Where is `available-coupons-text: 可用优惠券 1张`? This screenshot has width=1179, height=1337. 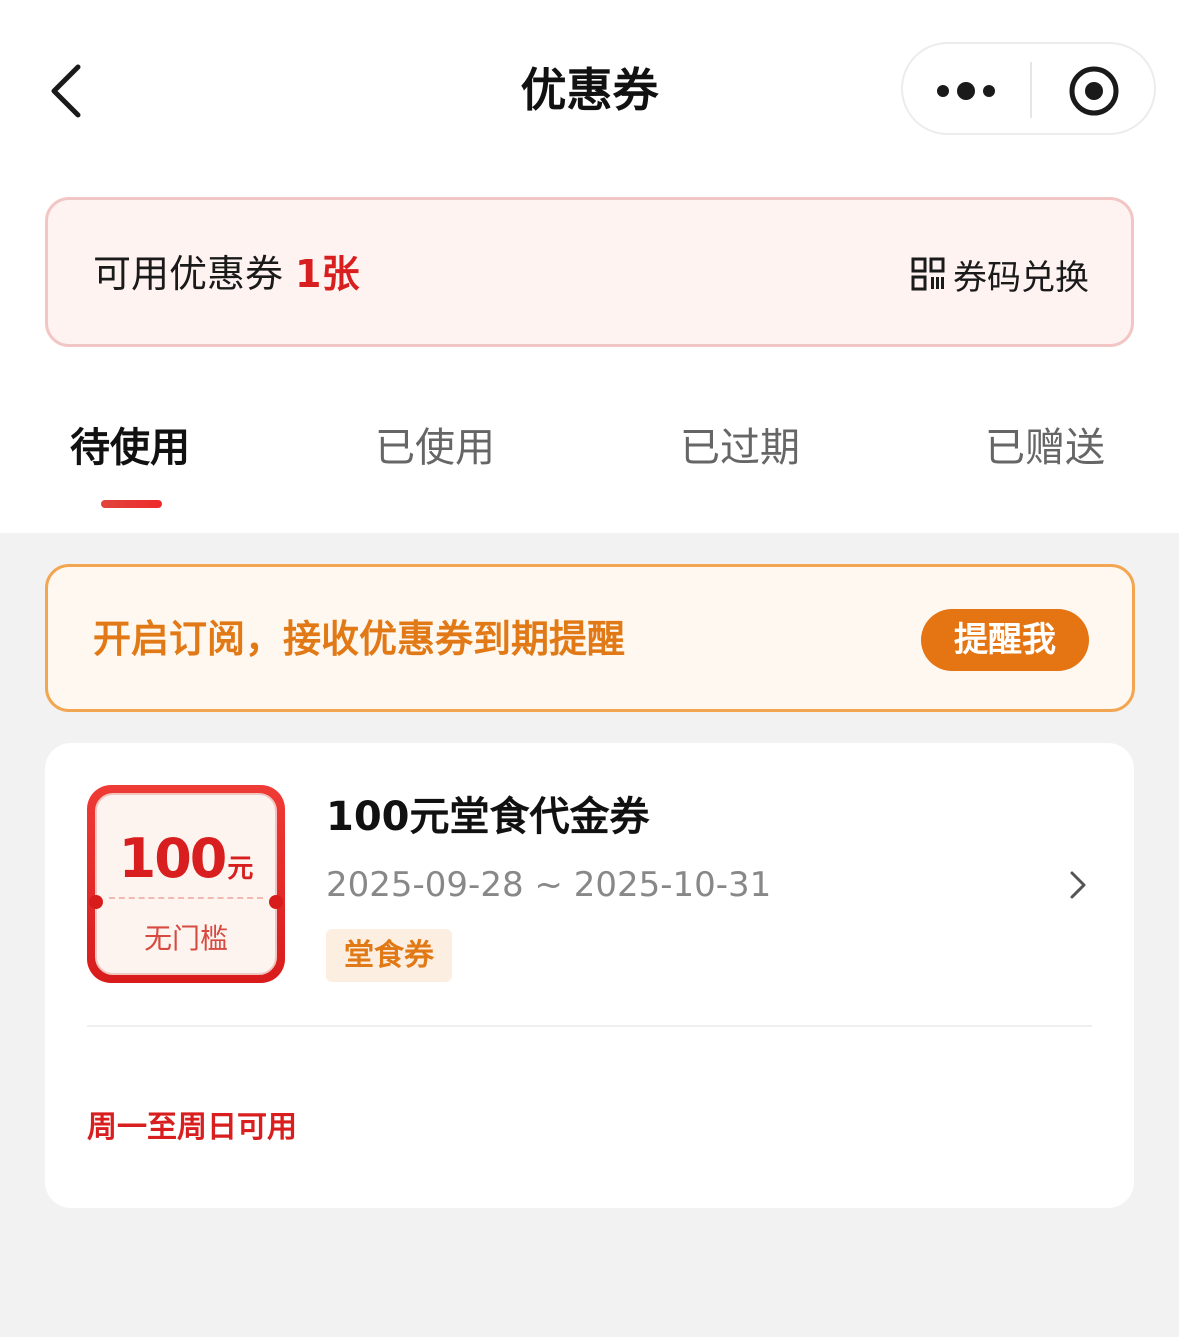 available-coupons-text: 可用优惠券 1张 is located at coordinates (226, 274).